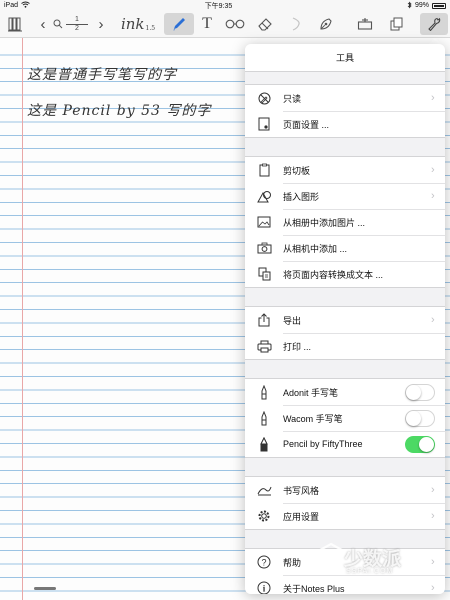  I want to click on menu-item-label: 应用设置, so click(301, 516).